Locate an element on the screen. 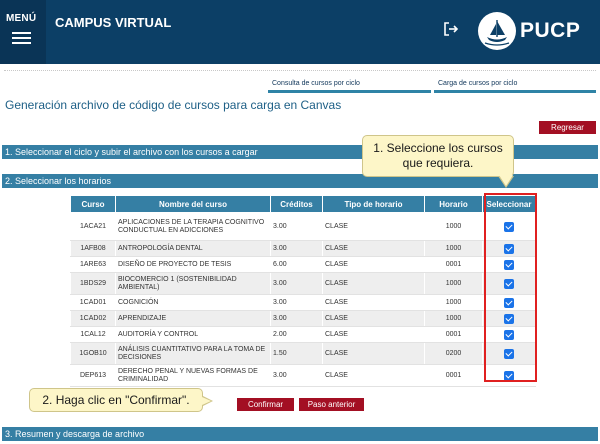 The image size is (600, 444). confirmar-button: Confirmar is located at coordinates (265, 404).